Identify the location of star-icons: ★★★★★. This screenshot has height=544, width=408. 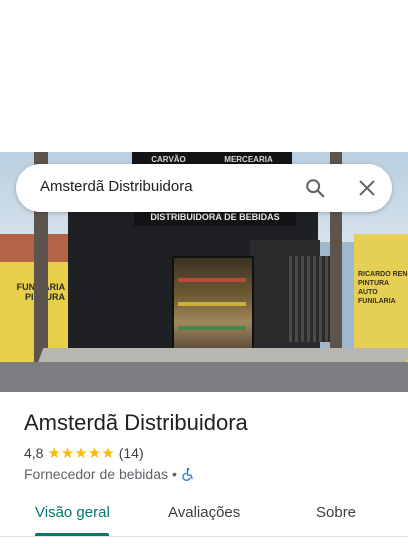
(81, 453).